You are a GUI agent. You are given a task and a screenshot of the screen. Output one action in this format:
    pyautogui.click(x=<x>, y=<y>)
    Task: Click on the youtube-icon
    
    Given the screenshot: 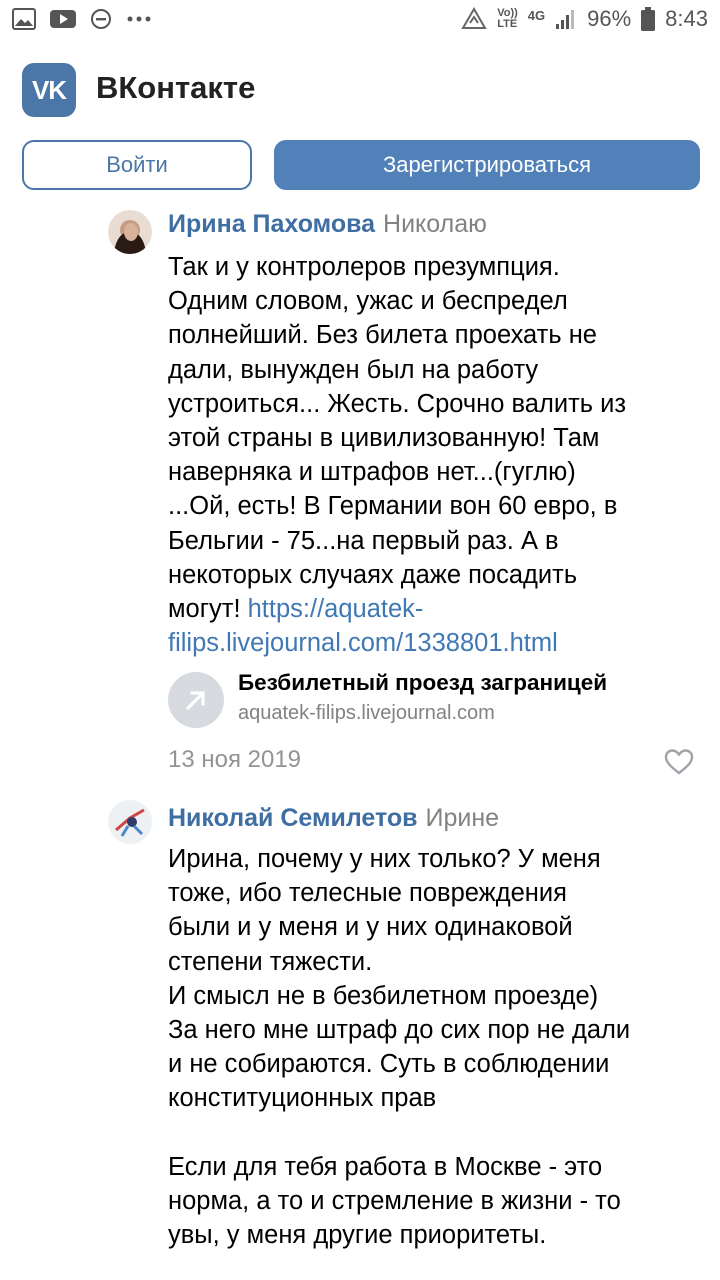 What is the action you would take?
    pyautogui.click(x=63, y=19)
    